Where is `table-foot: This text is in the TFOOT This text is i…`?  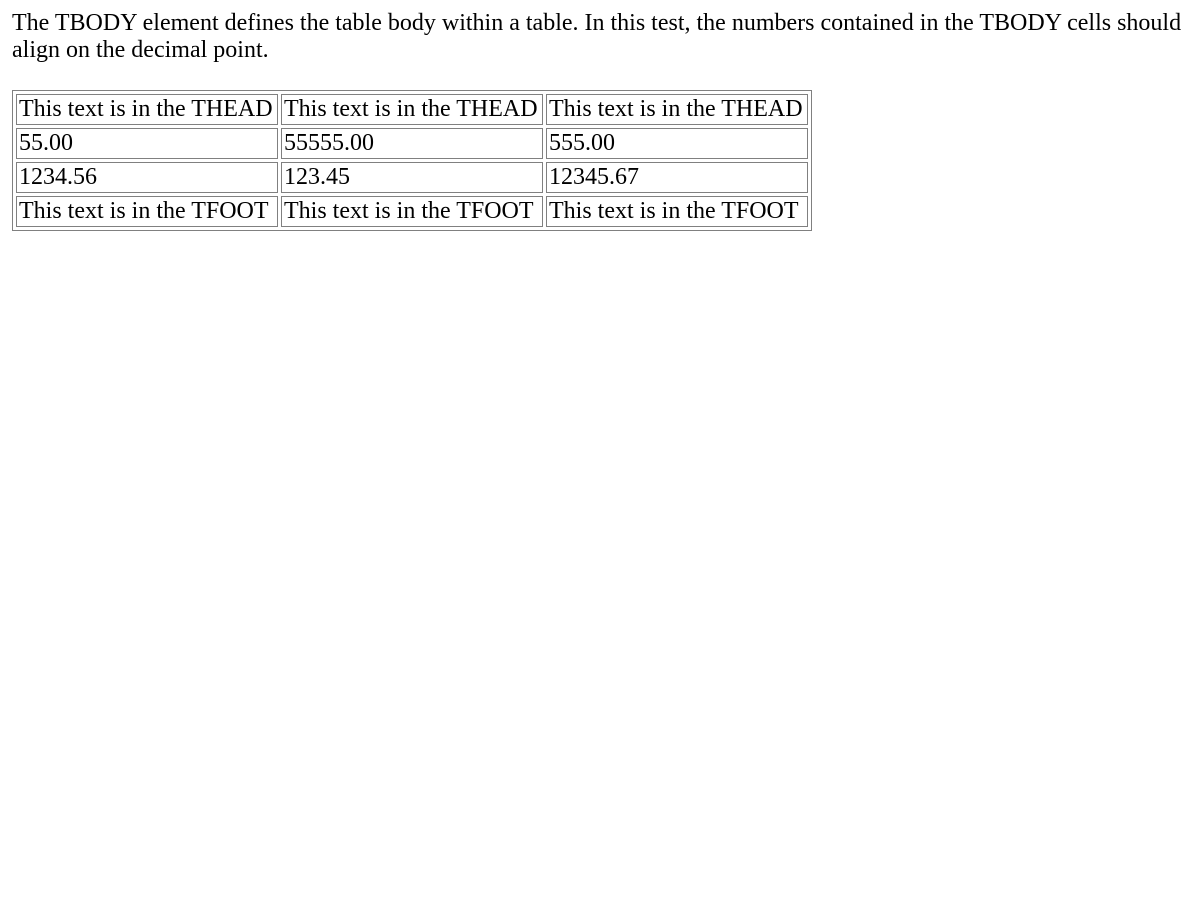
table-foot: This text is in the TFOOT This text is i… is located at coordinates (412, 211).